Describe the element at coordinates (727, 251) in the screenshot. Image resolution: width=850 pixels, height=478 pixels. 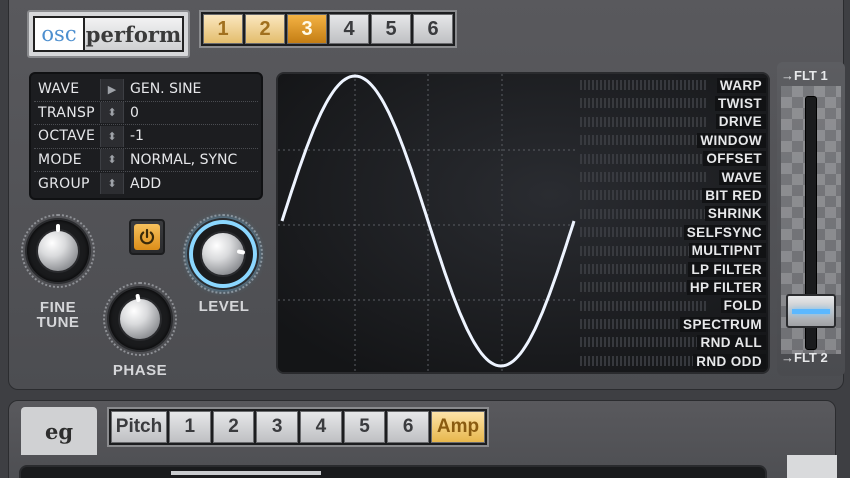
I see `modifier-label: MULTIPNT` at that location.